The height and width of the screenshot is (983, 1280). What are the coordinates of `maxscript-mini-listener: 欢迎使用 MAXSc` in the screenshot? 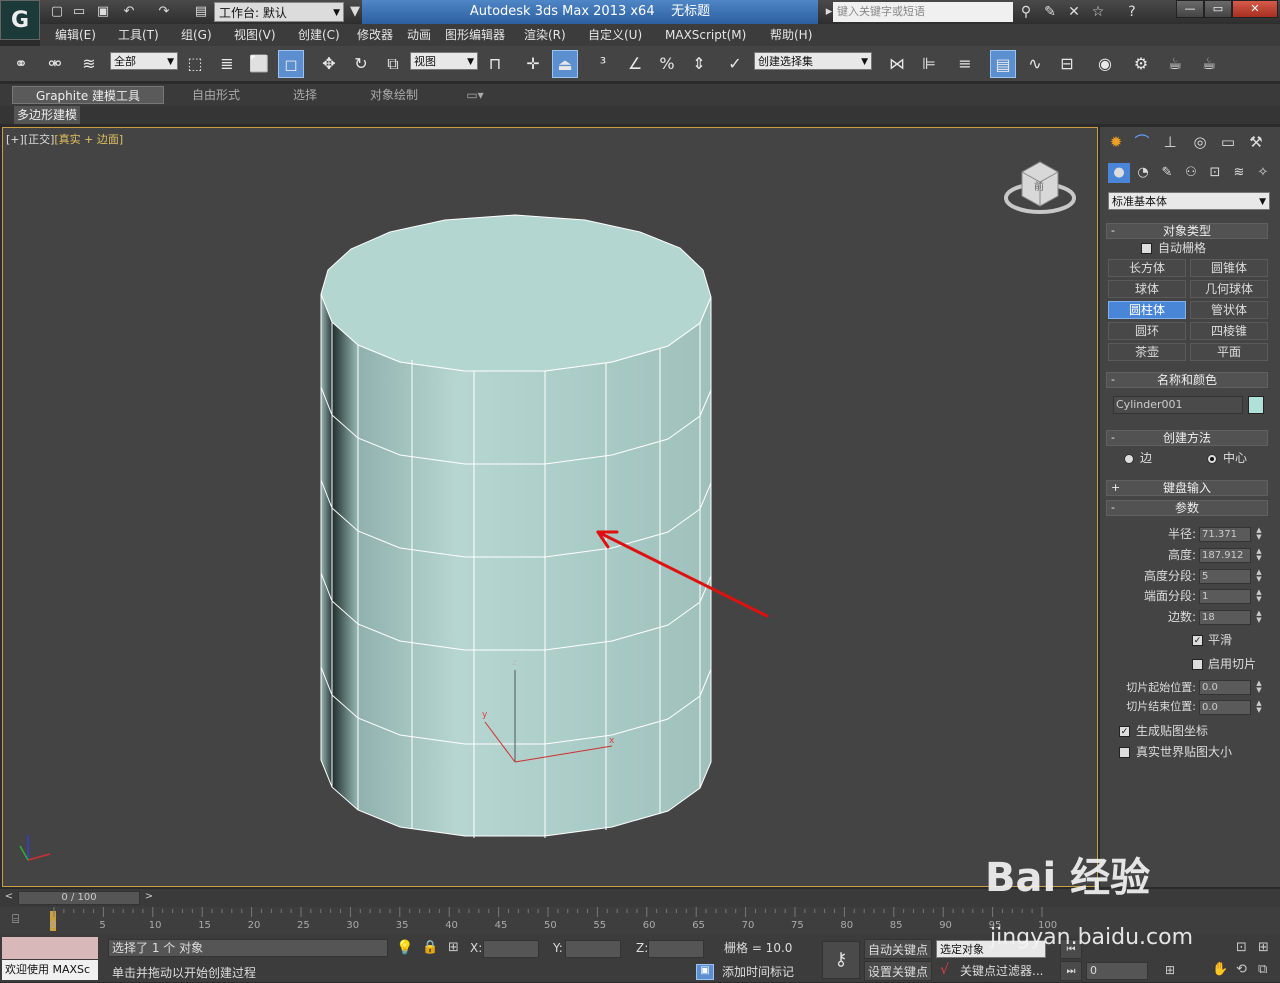 It's located at (50, 970).